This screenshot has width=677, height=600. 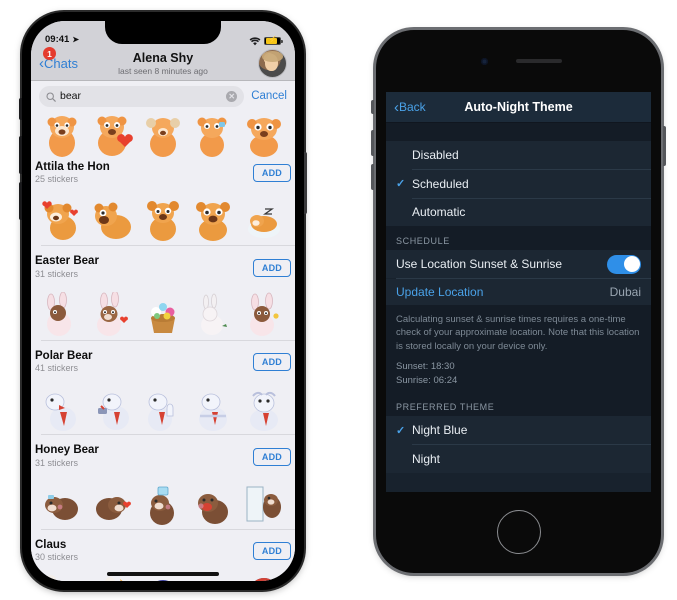 I want to click on update-location-label: Update Location, so click(x=440, y=291).